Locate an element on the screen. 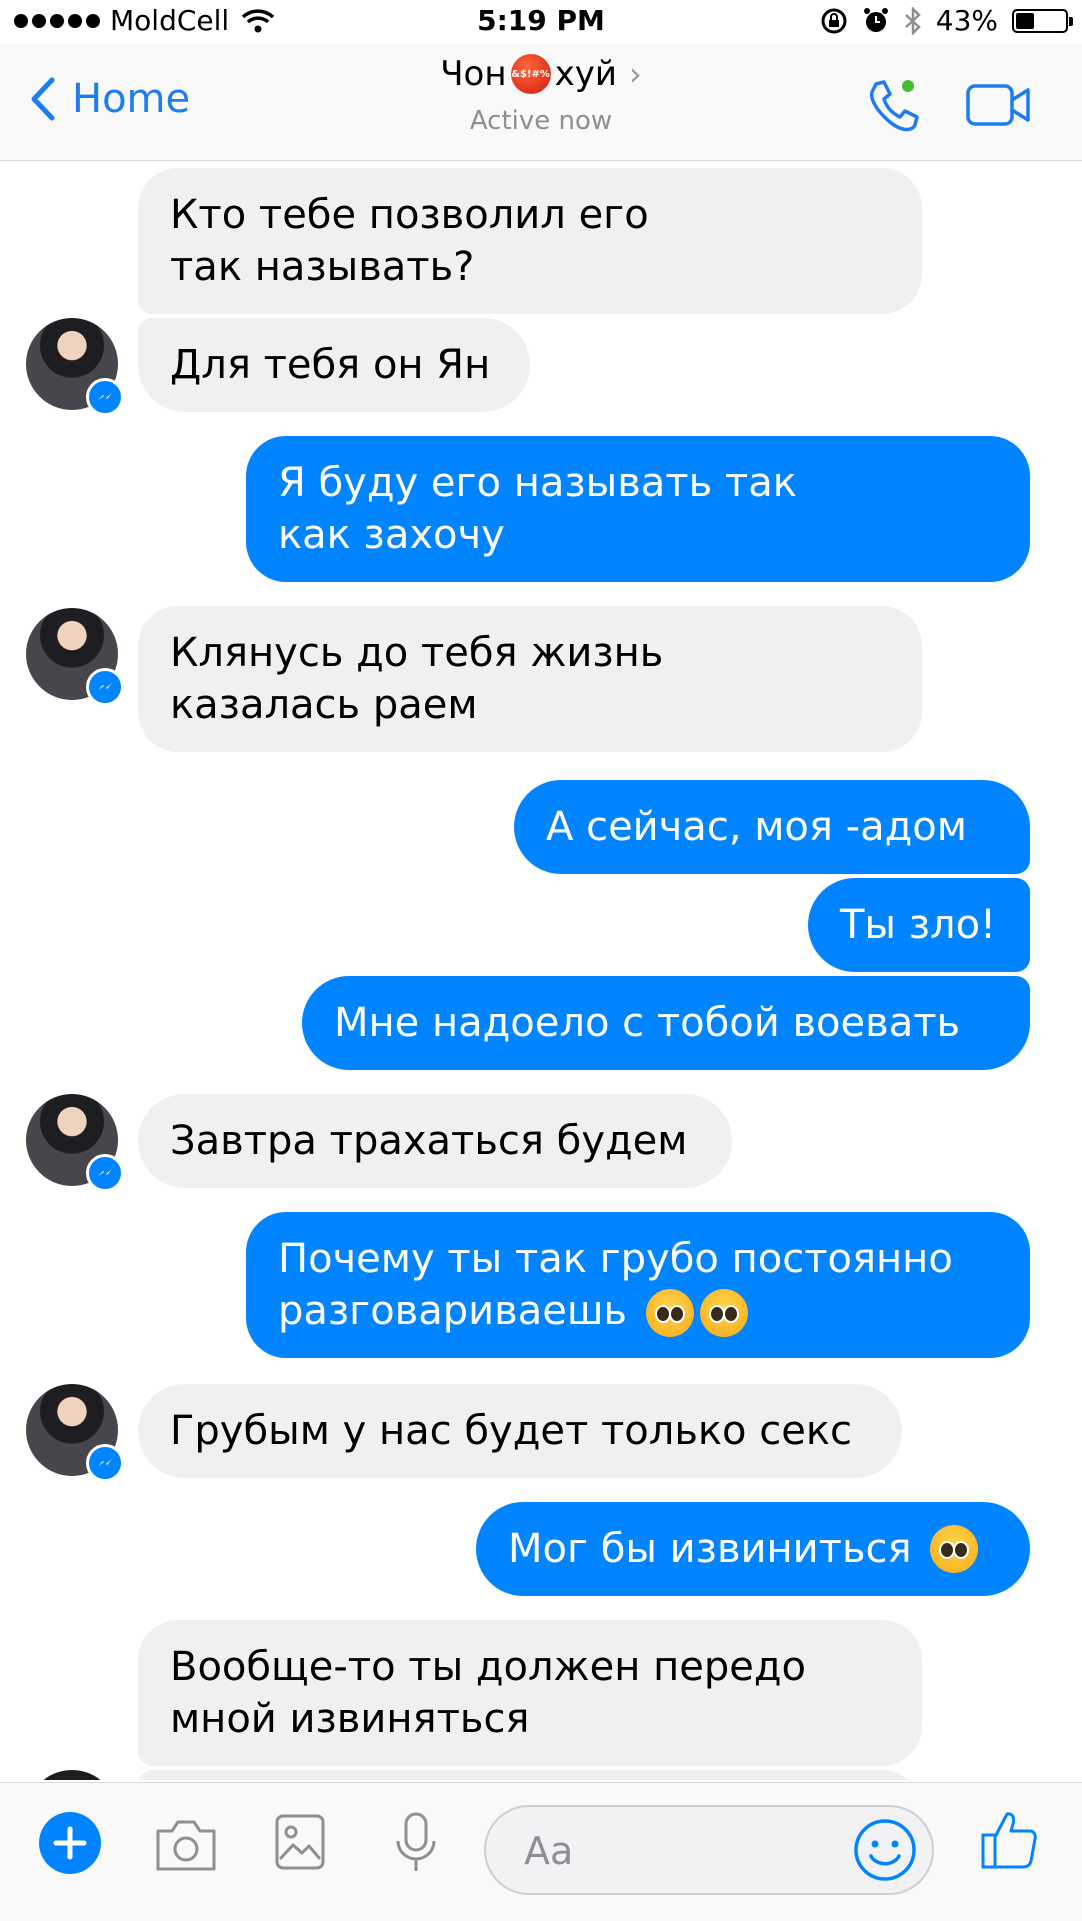  conversation-header: Home Чон &$!#% хуй › Active now is located at coordinates (541, 102).